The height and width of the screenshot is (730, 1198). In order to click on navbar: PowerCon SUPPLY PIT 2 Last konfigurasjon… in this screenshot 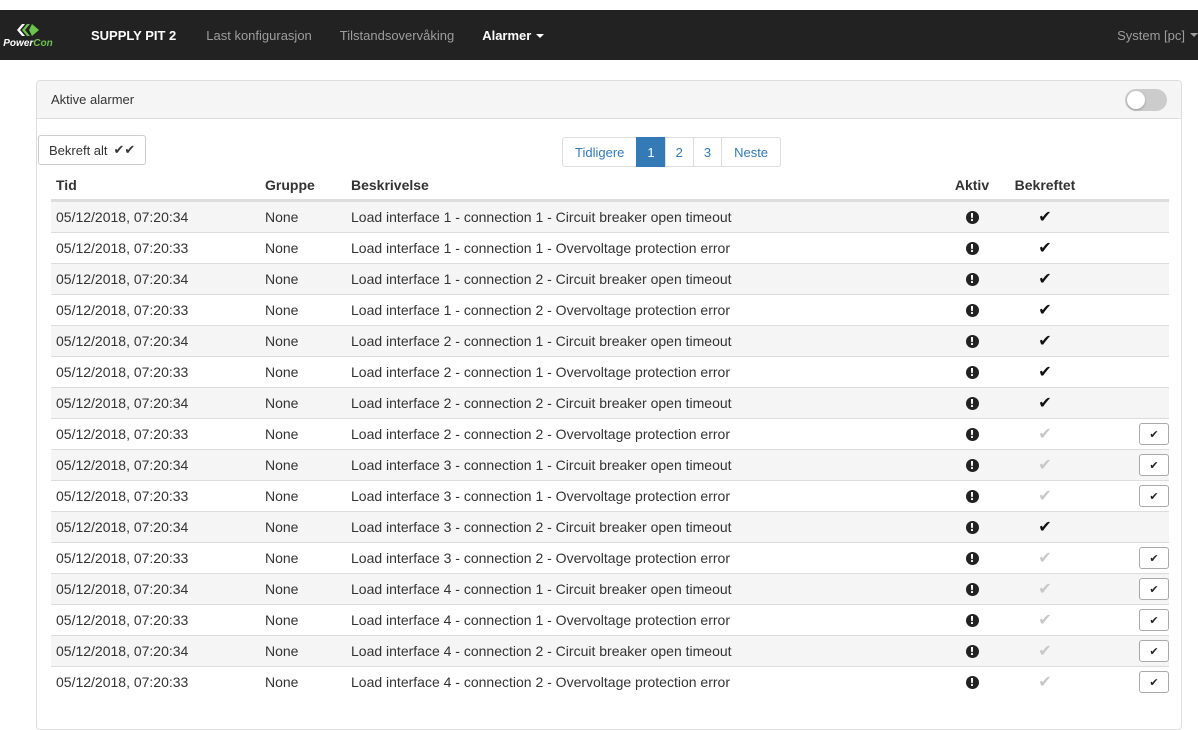, I will do `click(599, 35)`.